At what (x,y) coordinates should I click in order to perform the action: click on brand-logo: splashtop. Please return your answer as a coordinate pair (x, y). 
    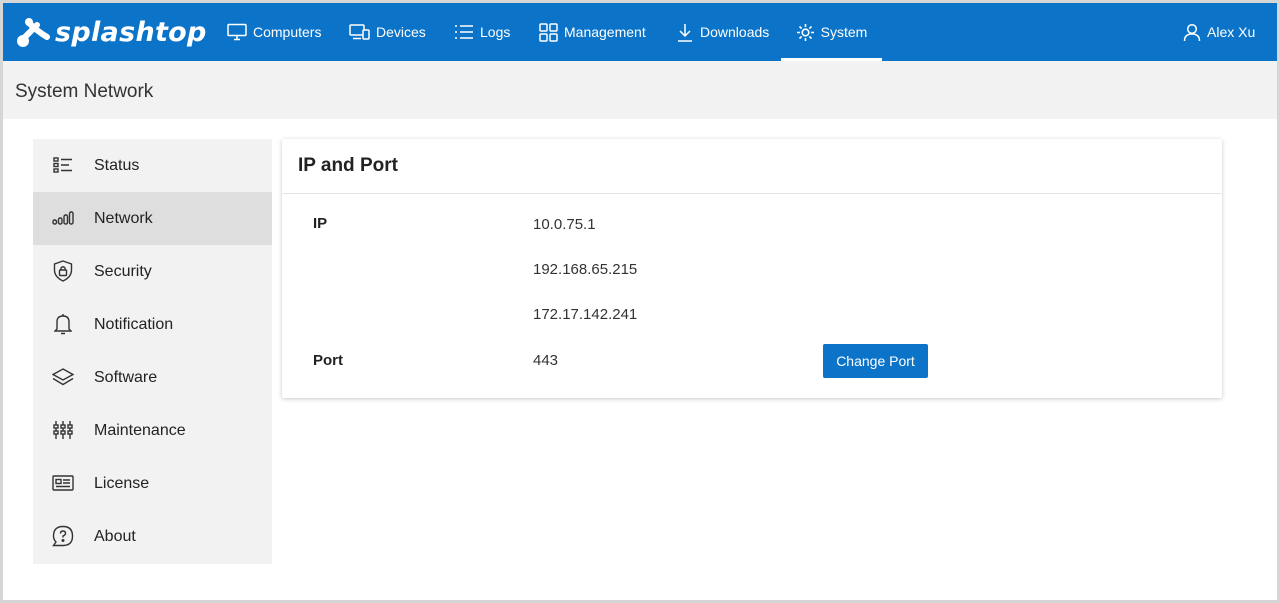
    Looking at the image, I should click on (111, 32).